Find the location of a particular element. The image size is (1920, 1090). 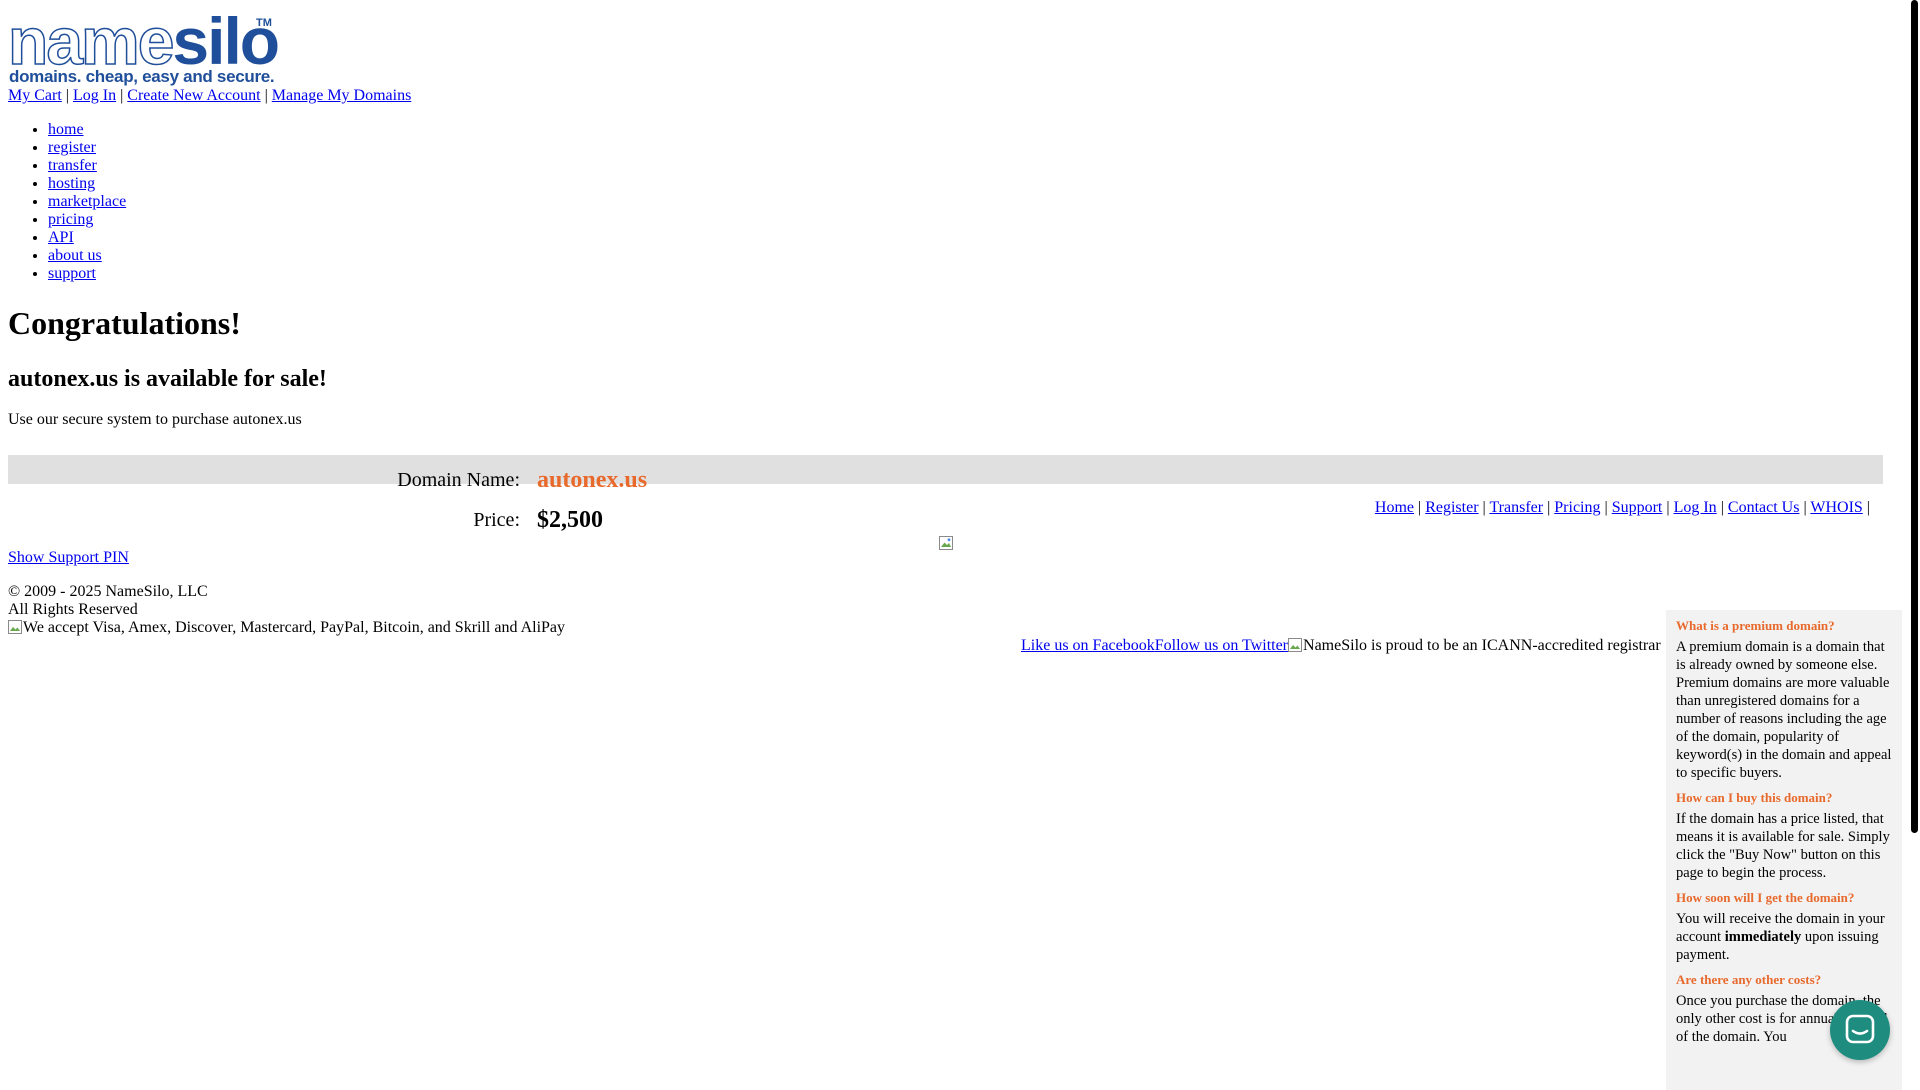

main-nav-item-transfer: transfer is located at coordinates (87, 166).